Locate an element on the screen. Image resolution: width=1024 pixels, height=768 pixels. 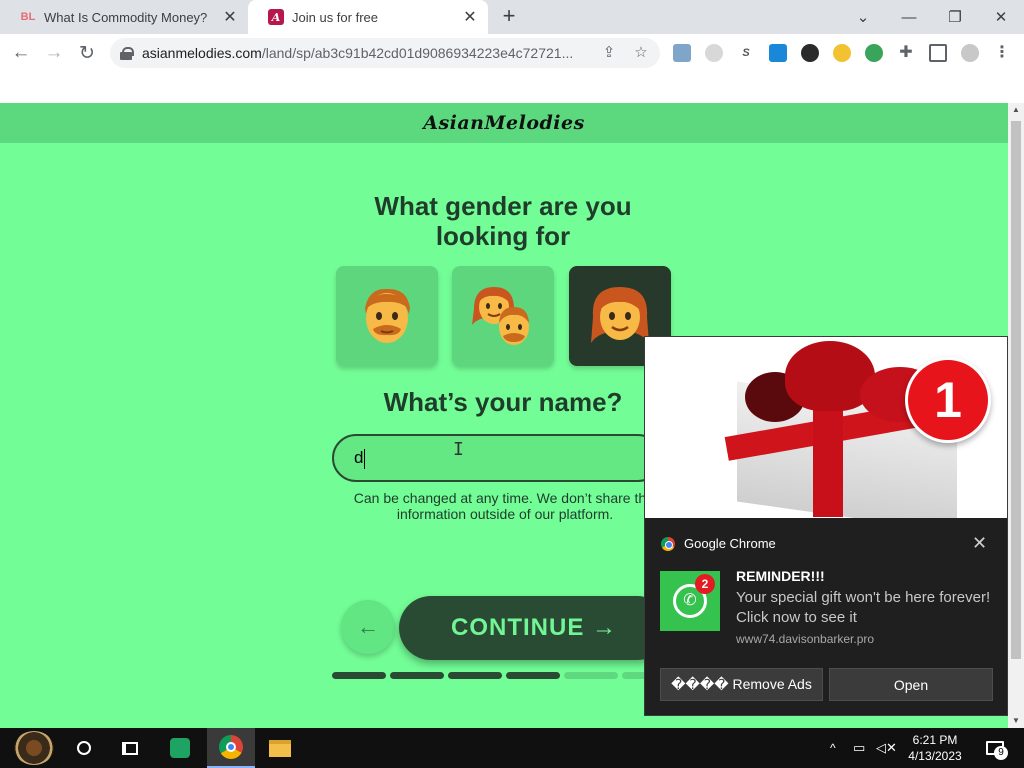
back-button: ← is located at coordinates (21, 53).